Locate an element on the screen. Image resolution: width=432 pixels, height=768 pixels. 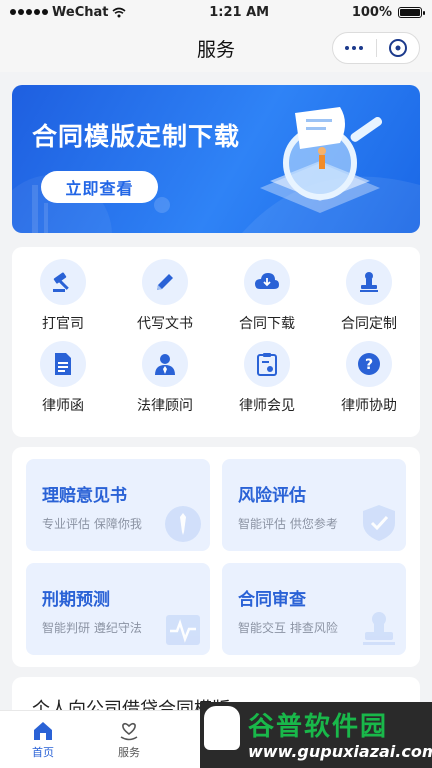
status-left: WeChat is located at coordinates (68, 12).